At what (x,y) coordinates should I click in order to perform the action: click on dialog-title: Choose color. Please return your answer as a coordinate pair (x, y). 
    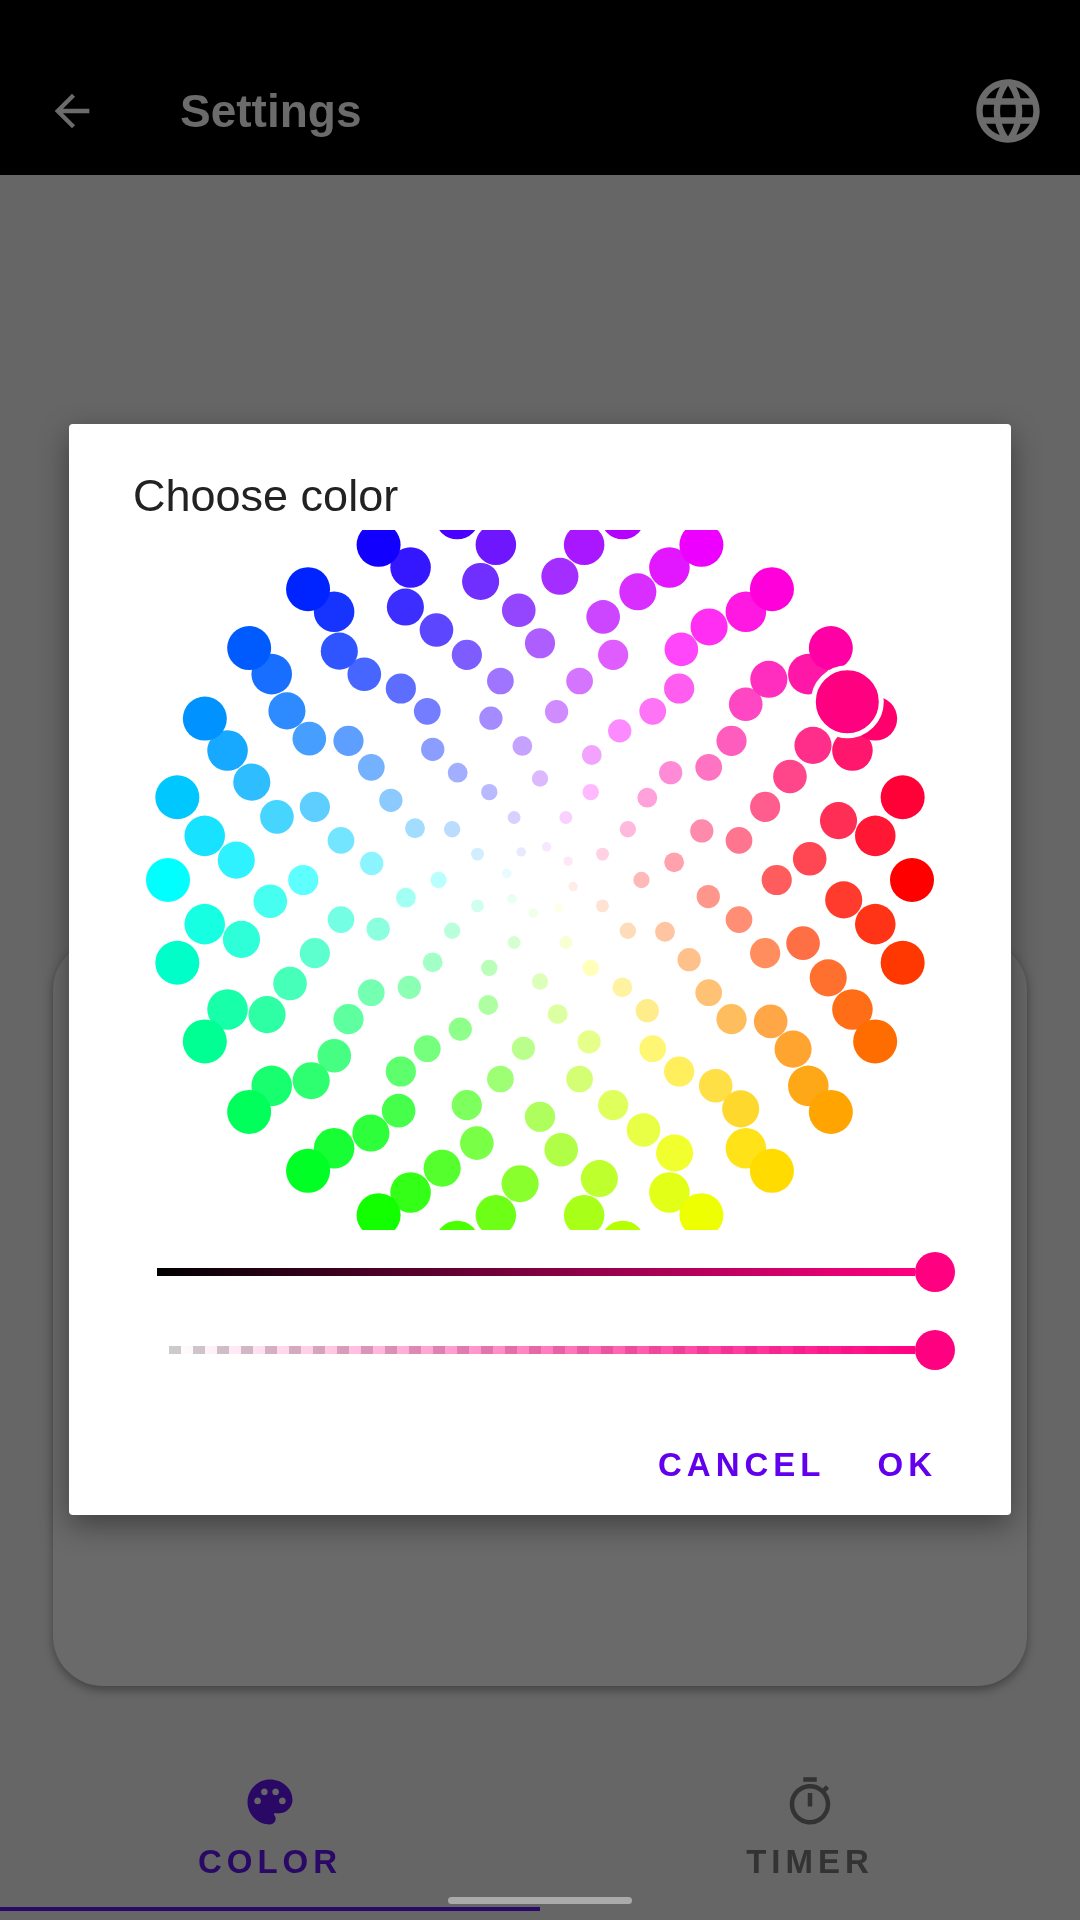
    Looking at the image, I should click on (266, 496).